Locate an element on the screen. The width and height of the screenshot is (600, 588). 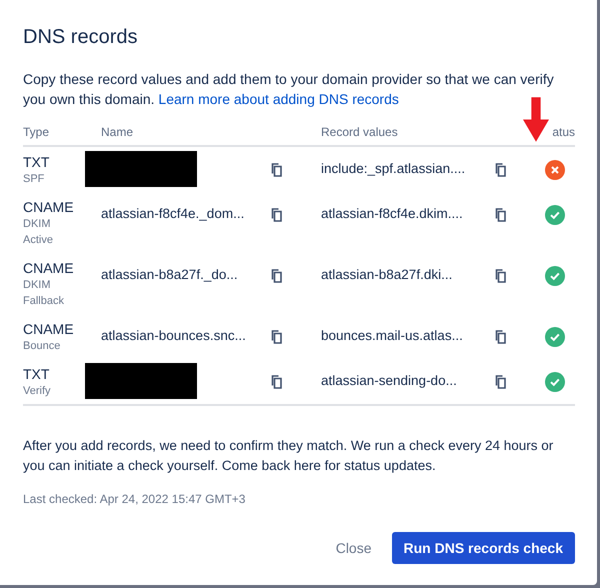
footer-text: After you add records, we need to confirm they match. We run a check every 24 hours or you can initiate a check yourself. Come back here for status updates. is located at coordinates (288, 456).